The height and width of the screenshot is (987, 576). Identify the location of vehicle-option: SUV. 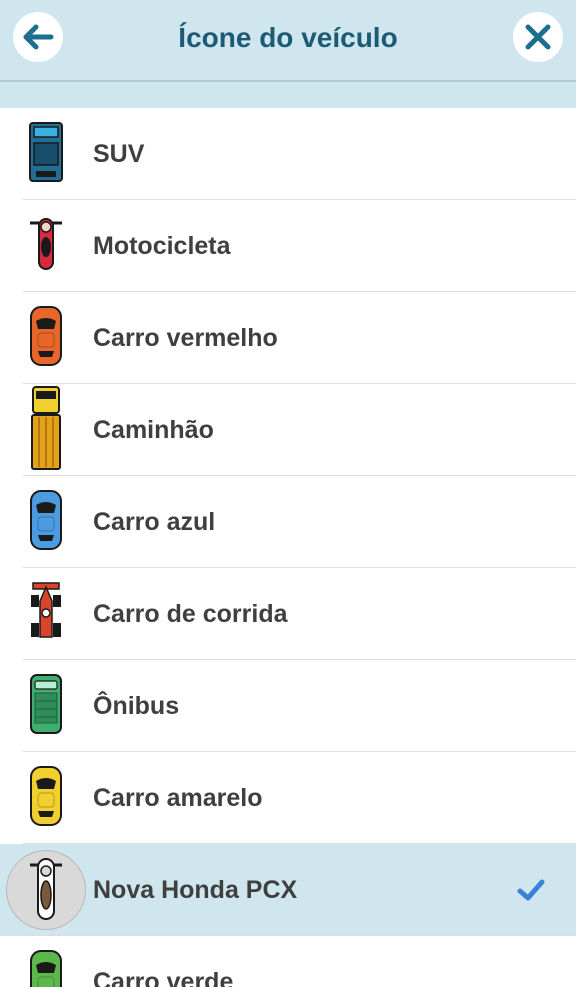
(288, 154).